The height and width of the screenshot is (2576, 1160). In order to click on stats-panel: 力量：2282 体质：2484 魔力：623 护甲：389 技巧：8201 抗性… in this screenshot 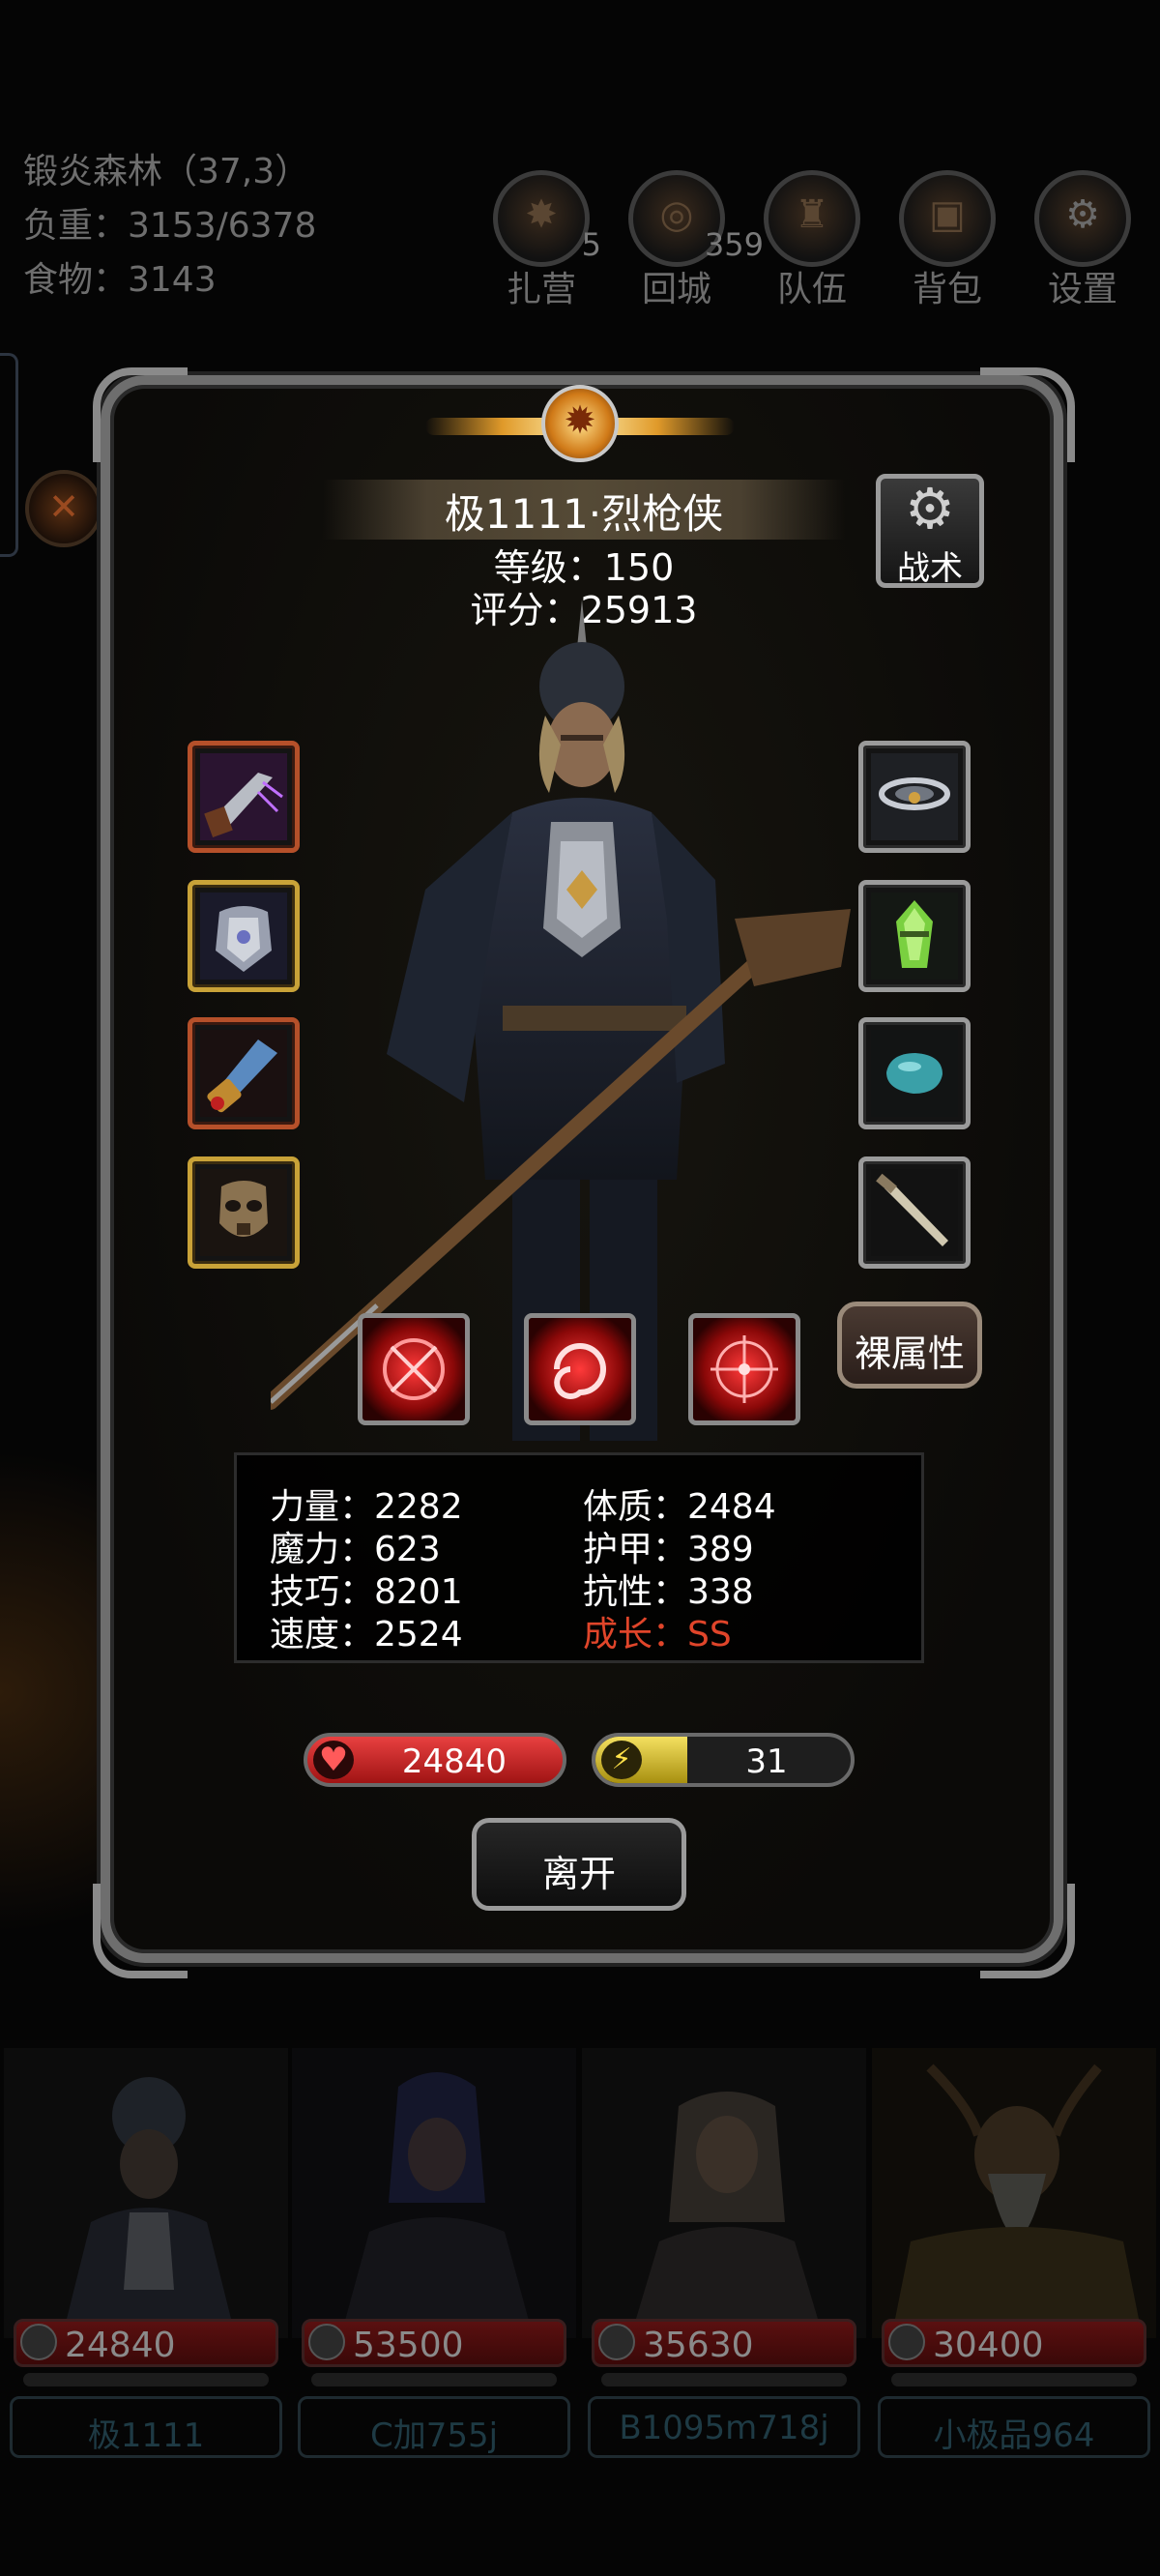, I will do `click(579, 1557)`.